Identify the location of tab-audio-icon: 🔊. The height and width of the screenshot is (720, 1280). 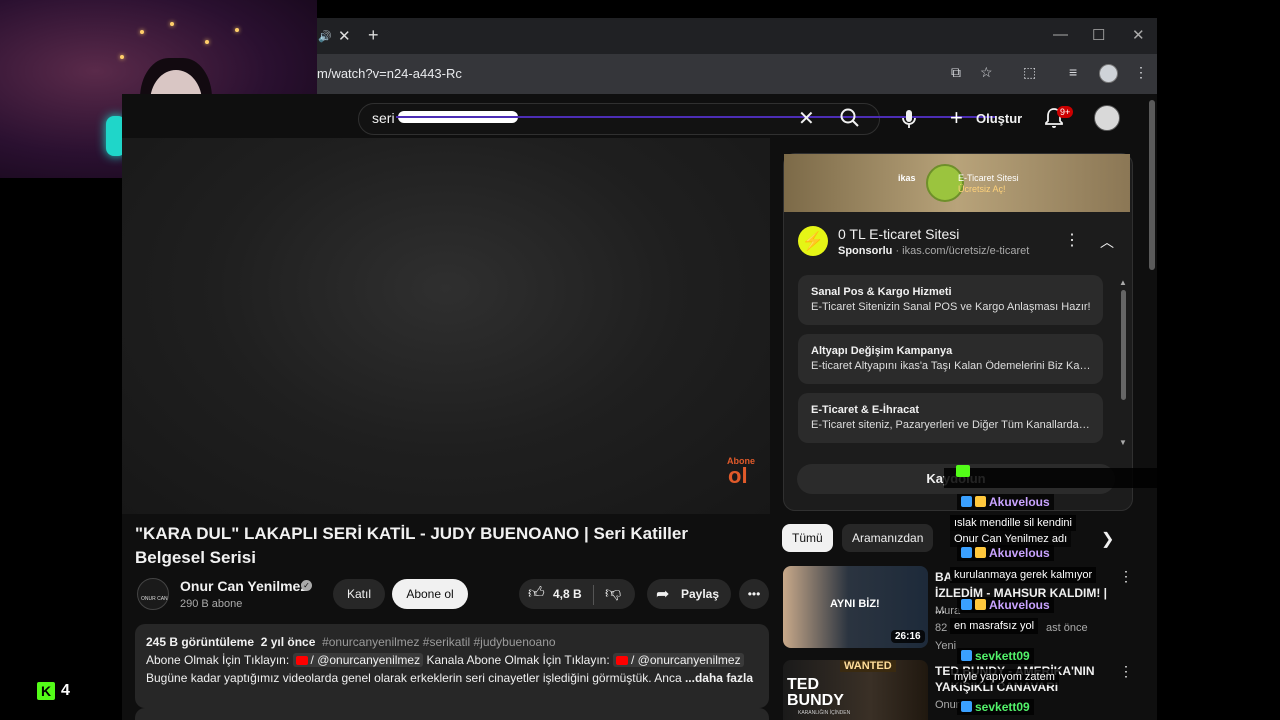
(325, 37).